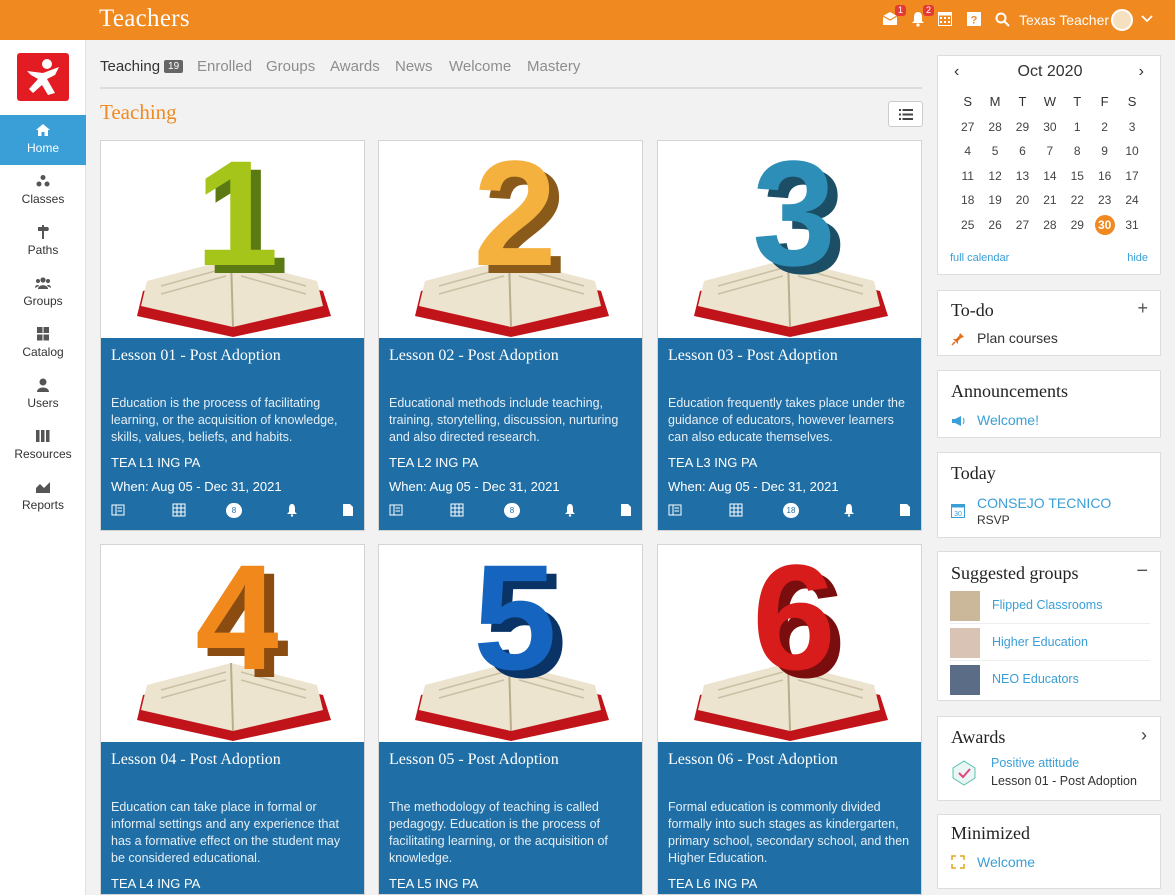  Describe the element at coordinates (1147, 20) in the screenshot. I see `chevron-down-icon` at that location.